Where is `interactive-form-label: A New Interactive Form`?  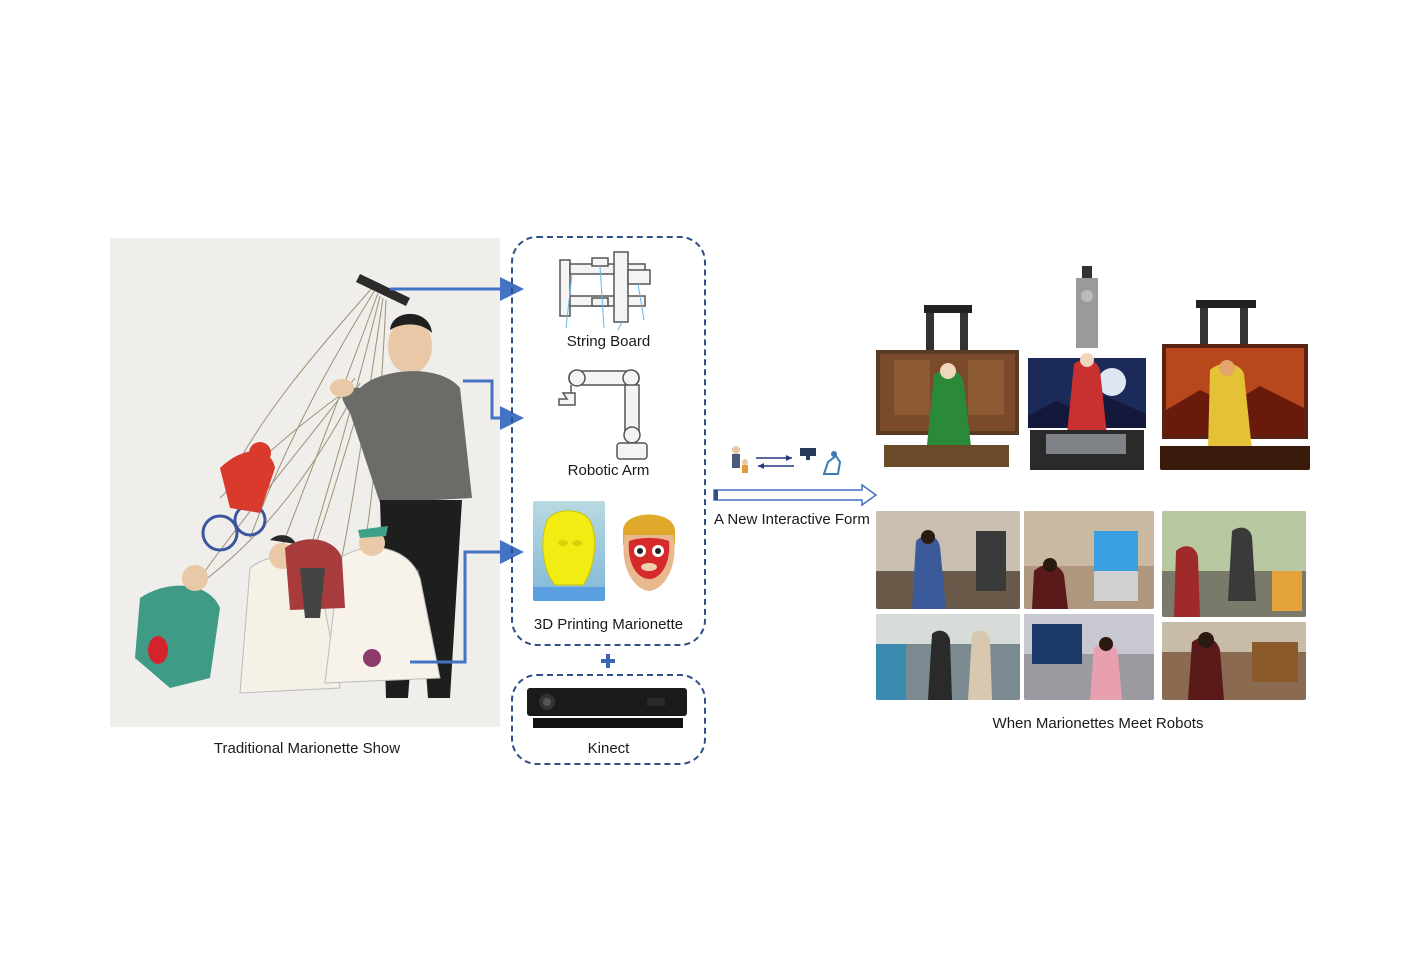 interactive-form-label: A New Interactive Form is located at coordinates (792, 519).